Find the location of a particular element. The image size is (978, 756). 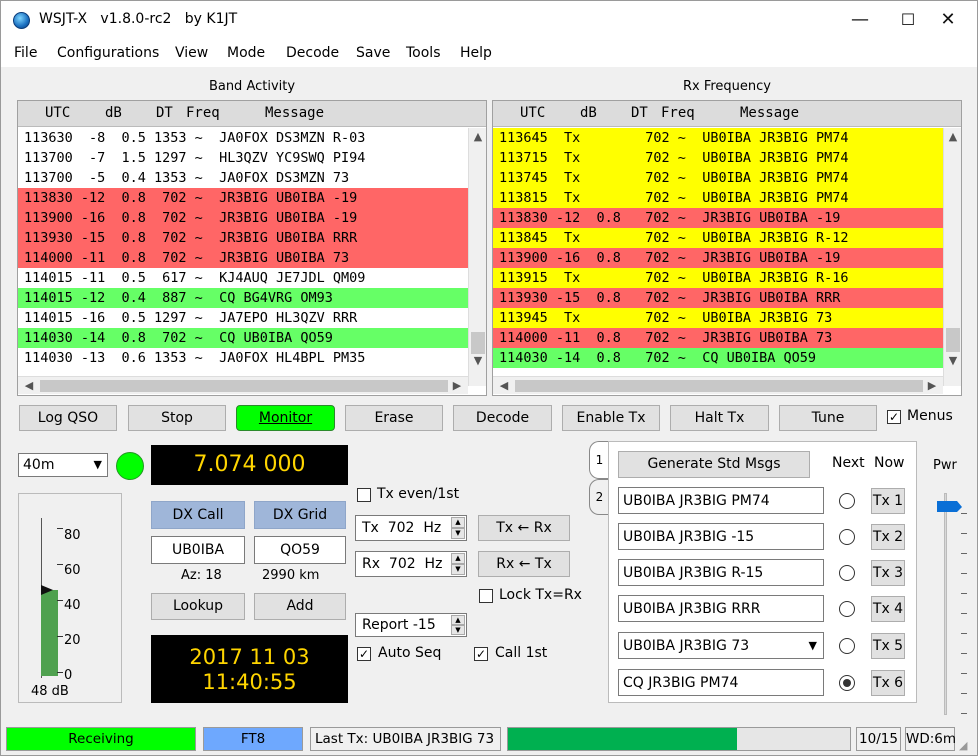

rx-frequency-row: 113945 Tx 702 ~ UB0IBA JR3BIG 73 is located at coordinates (718, 318).